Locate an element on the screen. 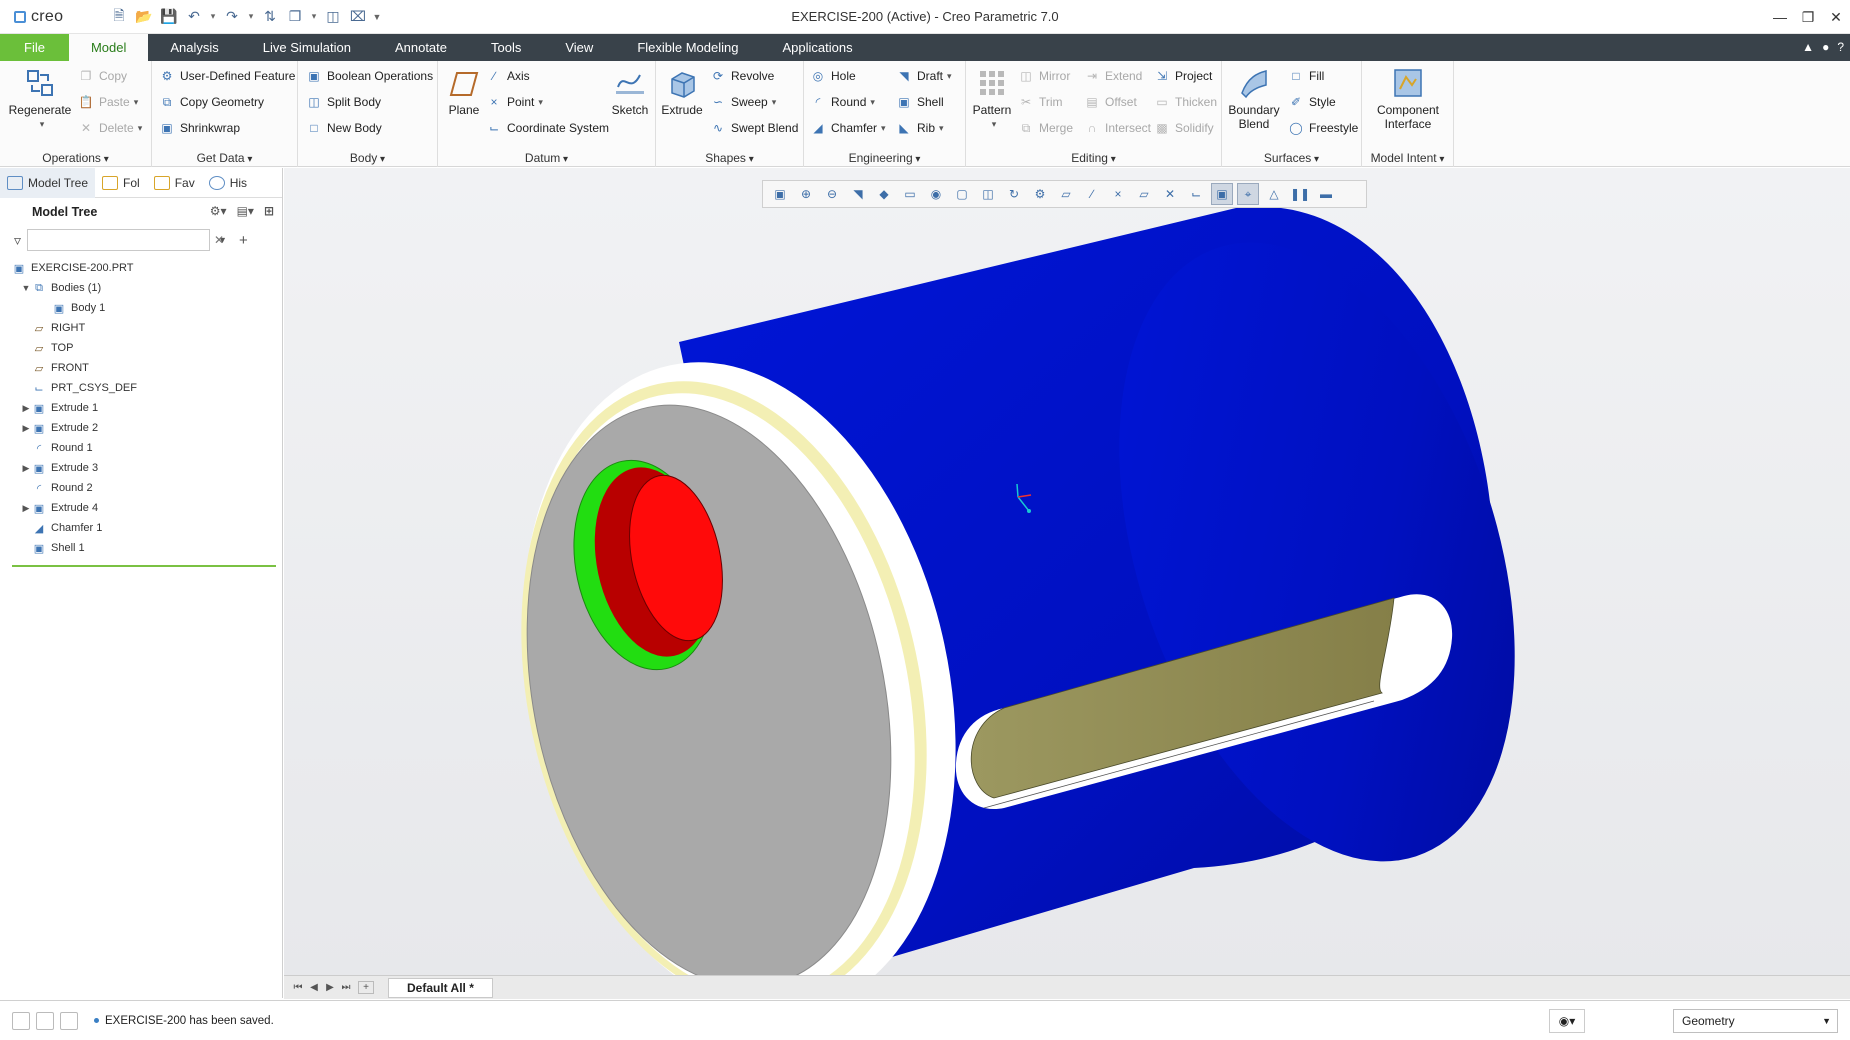 This screenshot has width=1850, height=1040. tab-annotate: Annotate is located at coordinates (421, 47).